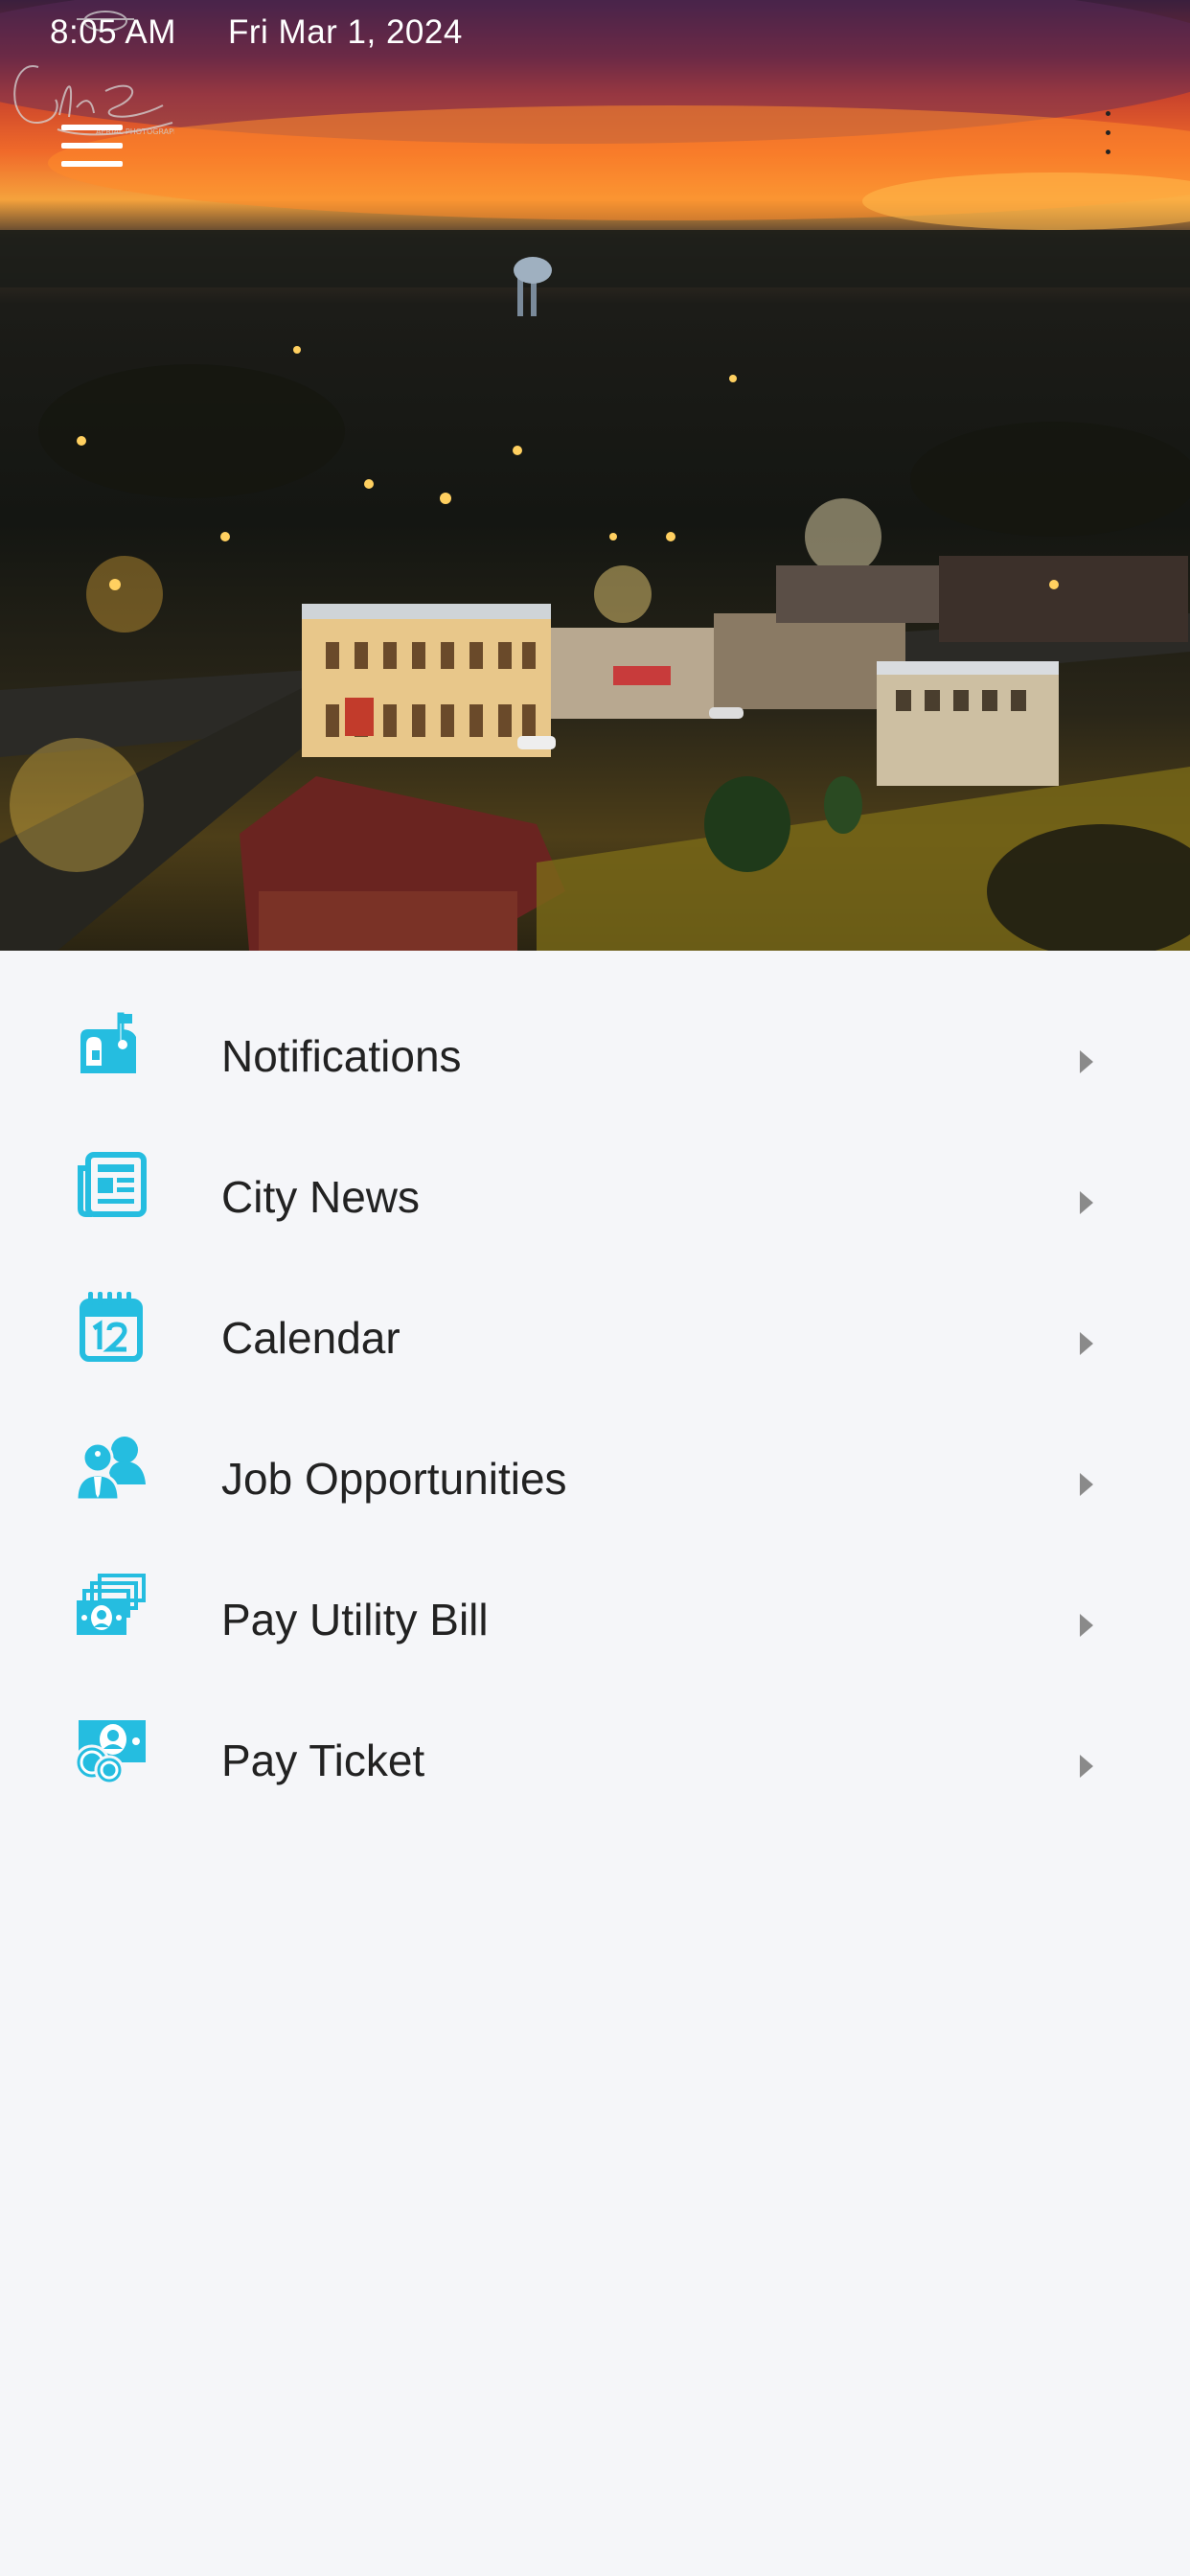  I want to click on status-time: 8:05 AM, so click(113, 32).